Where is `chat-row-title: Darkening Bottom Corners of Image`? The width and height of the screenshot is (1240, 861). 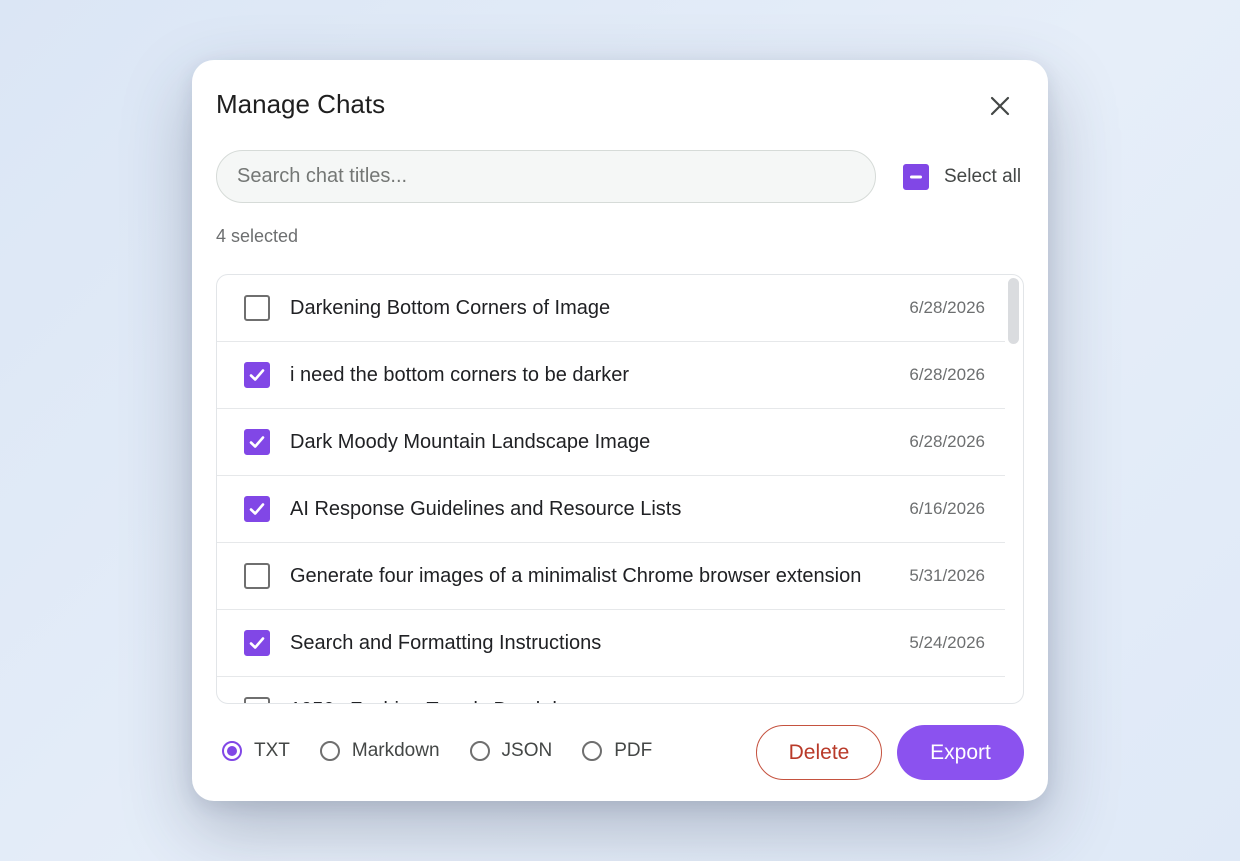 chat-row-title: Darkening Bottom Corners of Image is located at coordinates (450, 307).